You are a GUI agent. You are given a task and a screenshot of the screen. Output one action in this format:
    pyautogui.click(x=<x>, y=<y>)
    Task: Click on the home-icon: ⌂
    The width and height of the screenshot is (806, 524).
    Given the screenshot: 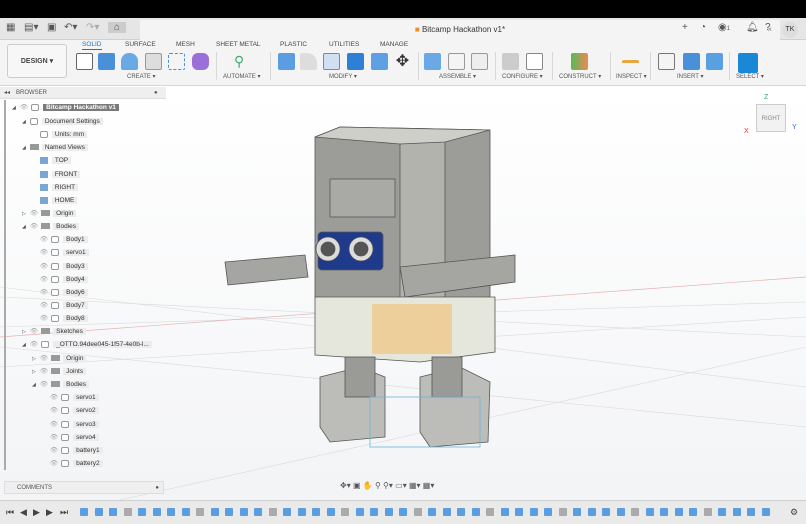 What is the action you would take?
    pyautogui.click(x=117, y=27)
    